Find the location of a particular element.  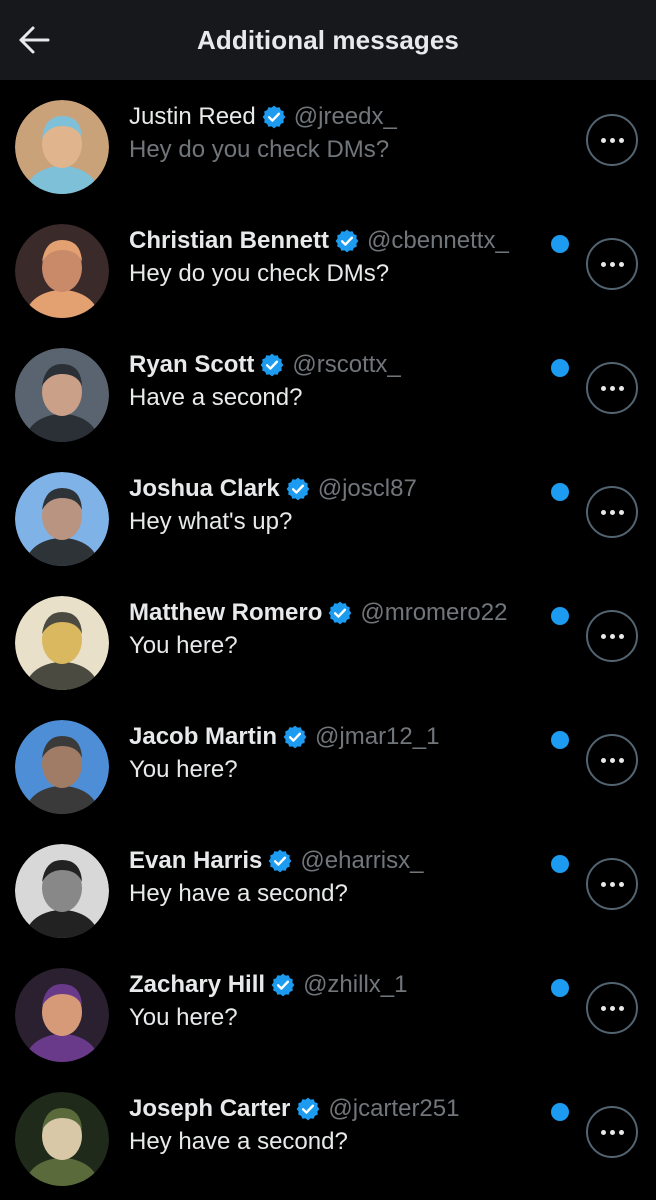

sender-name: Justin Reed is located at coordinates (192, 116).